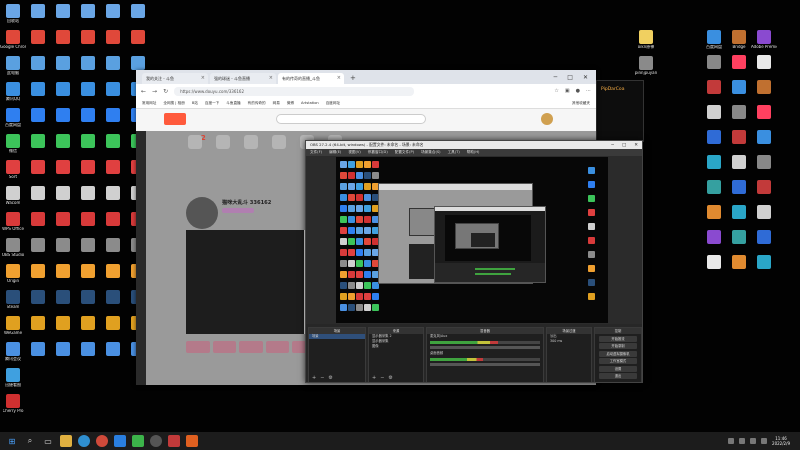  I want to click on obs-menu-item: 编辑(E), so click(335, 152).